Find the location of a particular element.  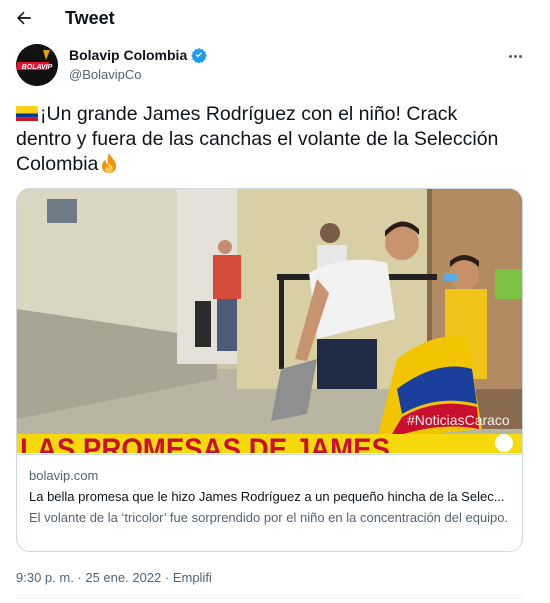

bolavip-logo: BOLAVIP is located at coordinates (37, 65).